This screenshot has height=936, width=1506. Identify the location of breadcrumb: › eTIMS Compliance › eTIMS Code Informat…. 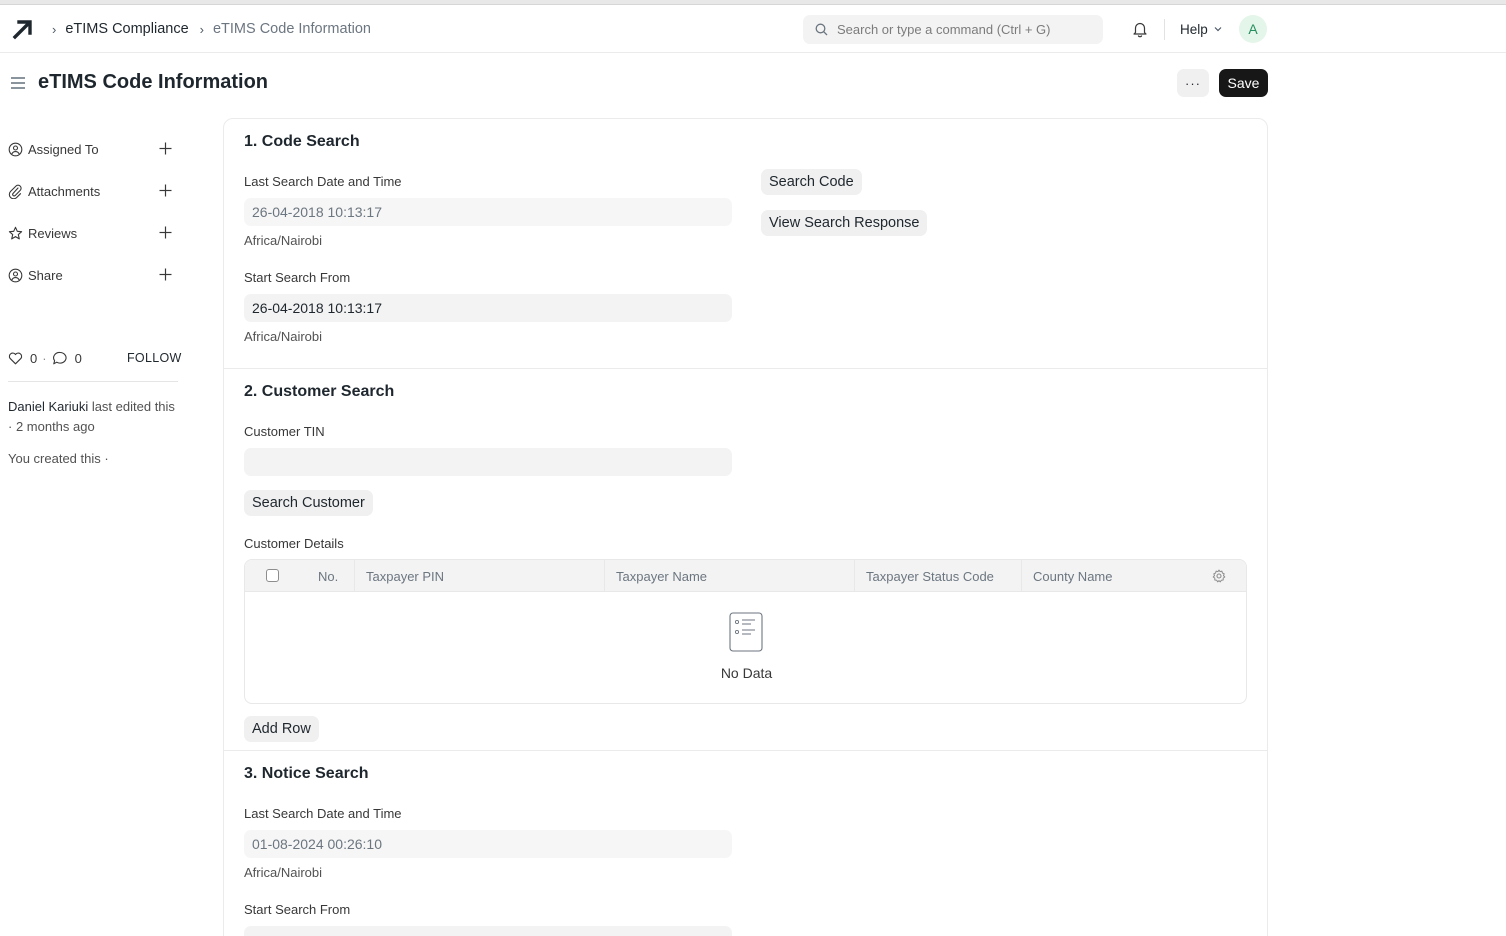
(210, 29).